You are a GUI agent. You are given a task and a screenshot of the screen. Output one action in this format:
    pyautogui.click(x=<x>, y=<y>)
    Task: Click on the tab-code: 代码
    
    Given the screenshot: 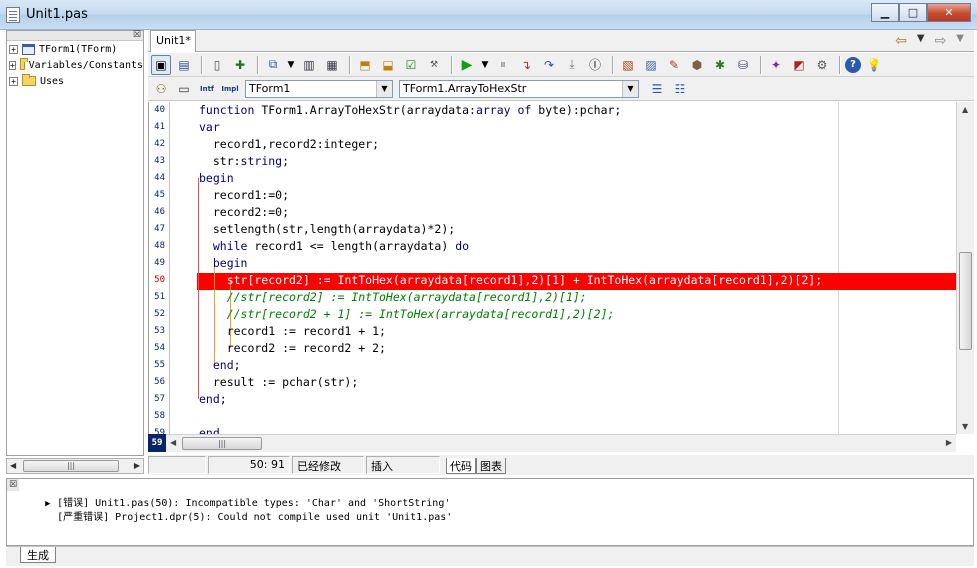 What is the action you would take?
    pyautogui.click(x=461, y=466)
    